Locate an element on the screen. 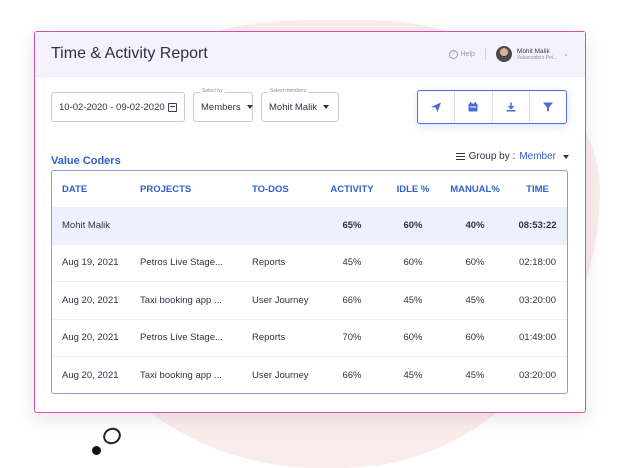 The width and height of the screenshot is (619, 468). filter-icon is located at coordinates (547, 107).